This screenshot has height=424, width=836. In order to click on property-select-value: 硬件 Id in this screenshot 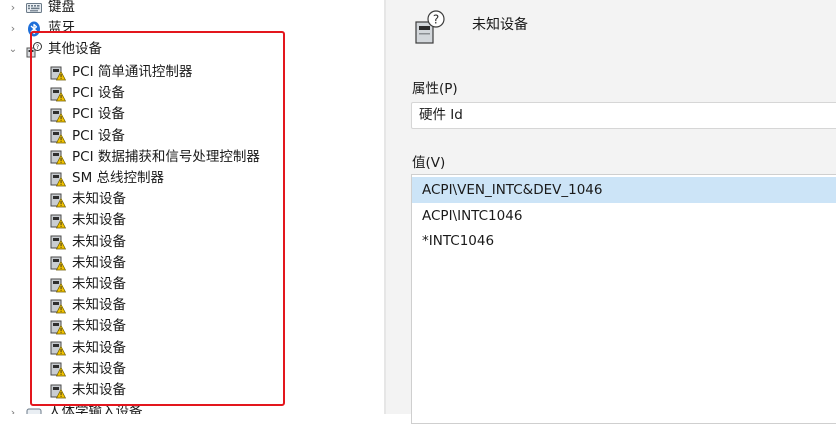, I will do `click(441, 115)`.